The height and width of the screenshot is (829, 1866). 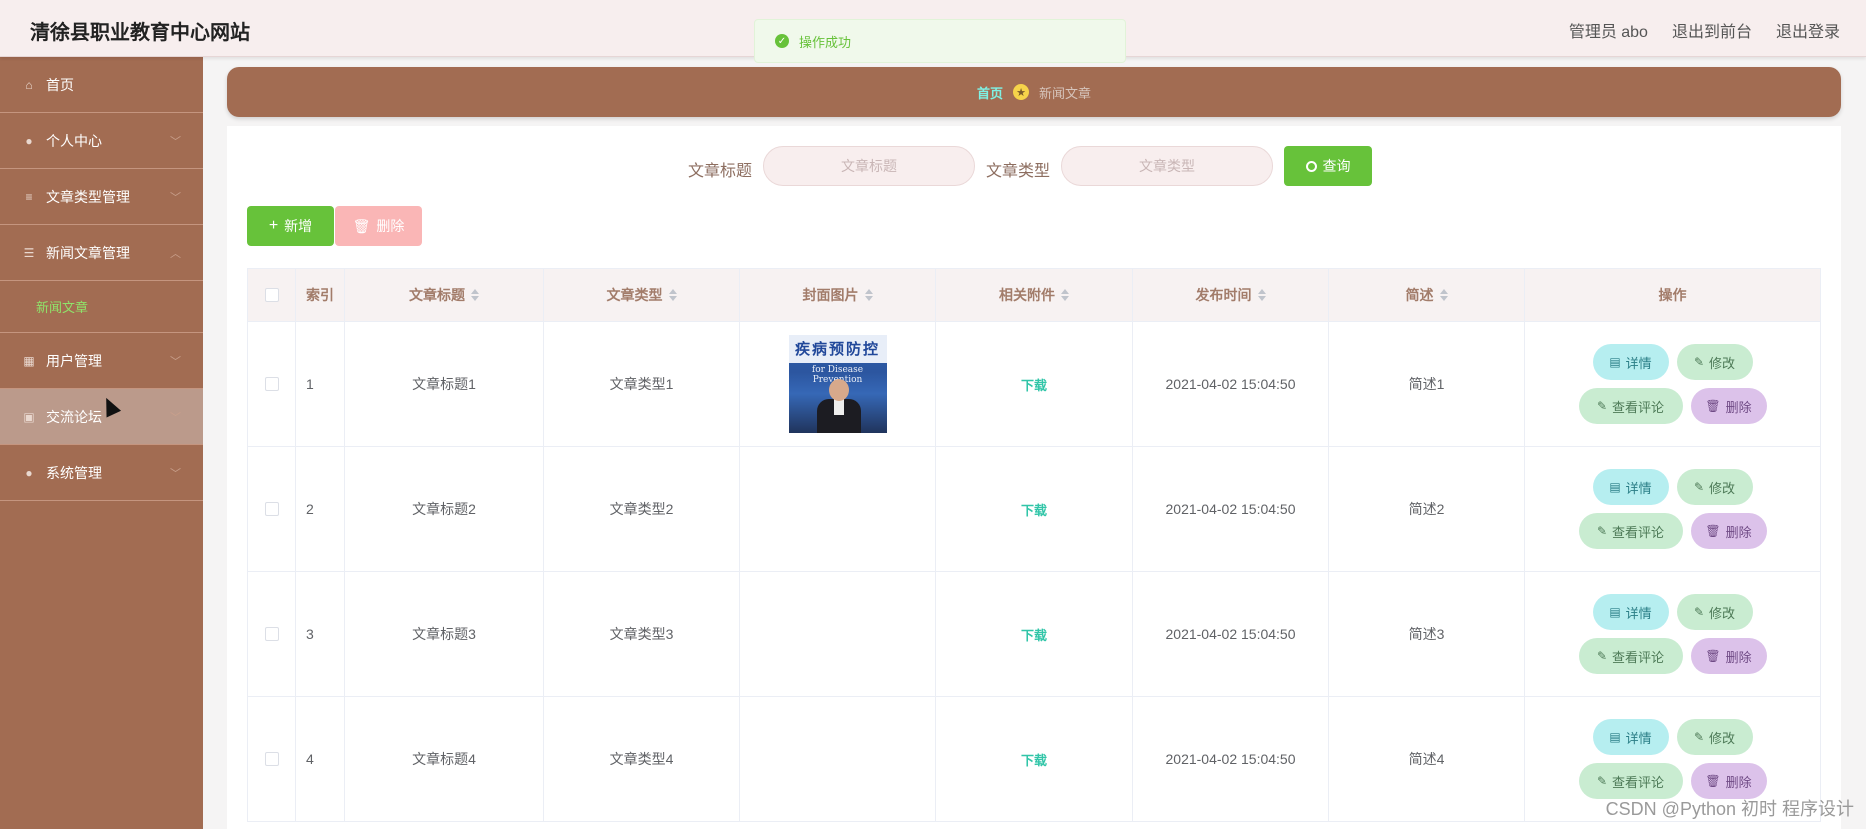 I want to click on col-attachment: 相关附件, so click(x=1034, y=295).